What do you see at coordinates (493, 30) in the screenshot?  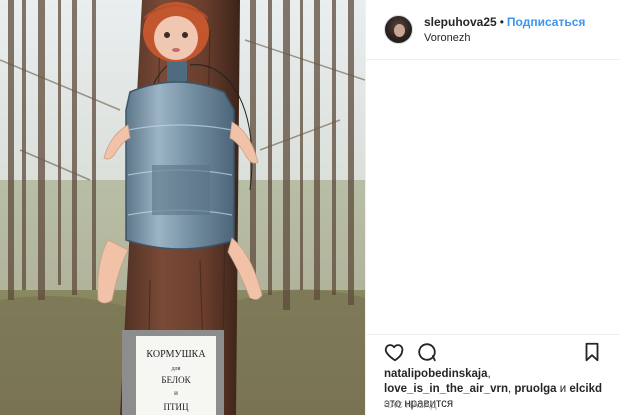 I see `post-header: slepuhova25 • Подписаться Voronezh` at bounding box center [493, 30].